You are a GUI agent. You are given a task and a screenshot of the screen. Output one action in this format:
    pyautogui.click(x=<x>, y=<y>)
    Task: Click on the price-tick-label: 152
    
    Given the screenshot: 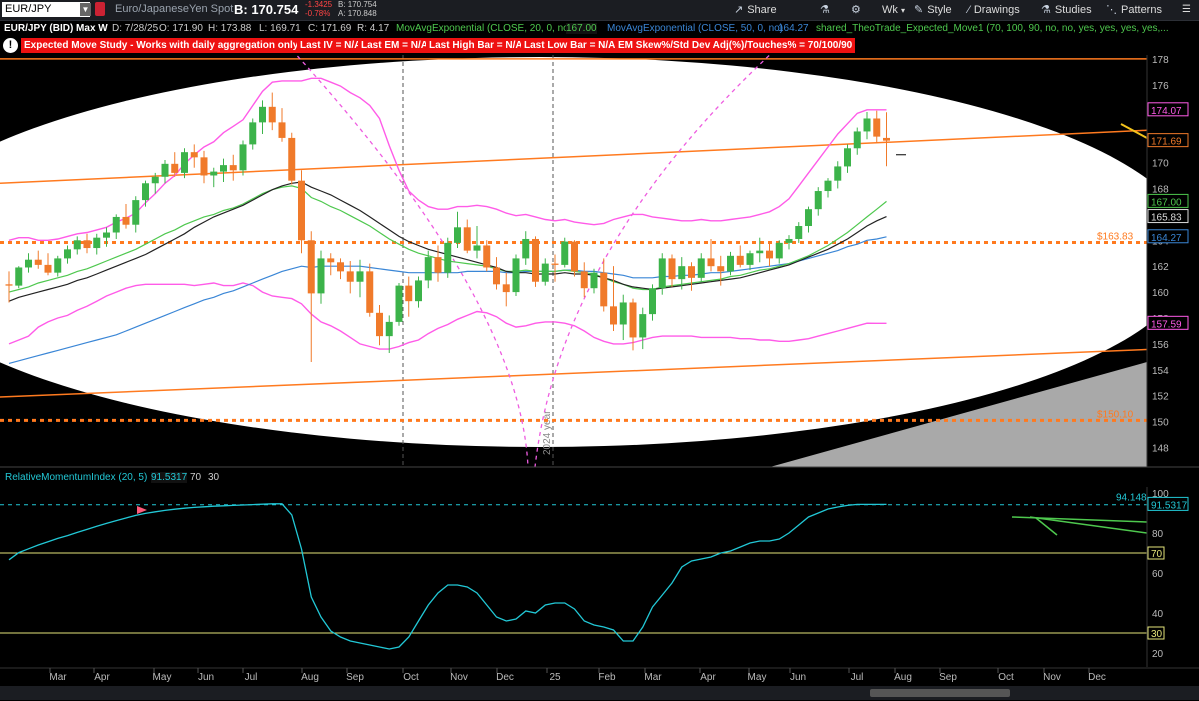 What is the action you would take?
    pyautogui.click(x=1160, y=397)
    